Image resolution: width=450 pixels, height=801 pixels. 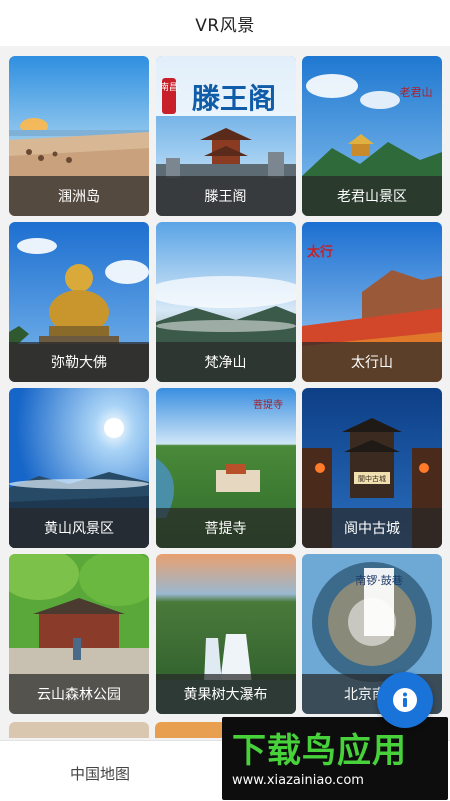 I want to click on sign-text: 滕王阁, so click(x=233, y=98).